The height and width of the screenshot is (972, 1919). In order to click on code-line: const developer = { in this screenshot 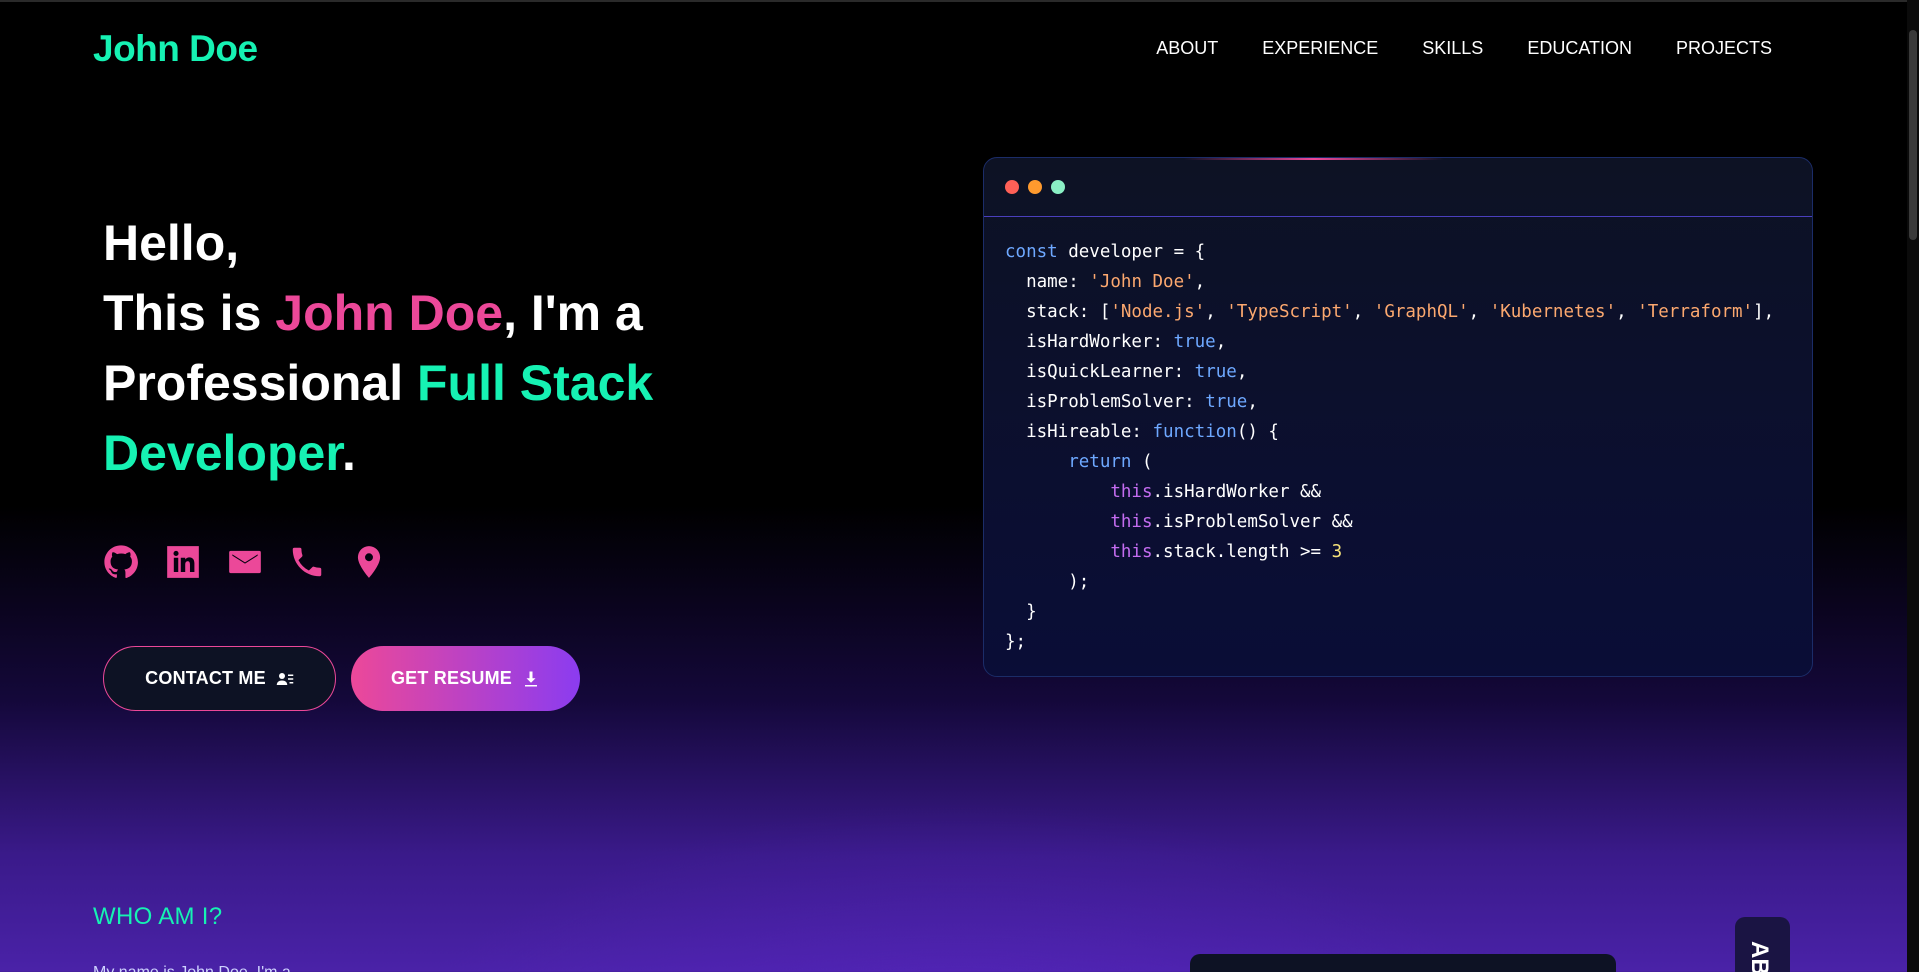, I will do `click(1408, 252)`.